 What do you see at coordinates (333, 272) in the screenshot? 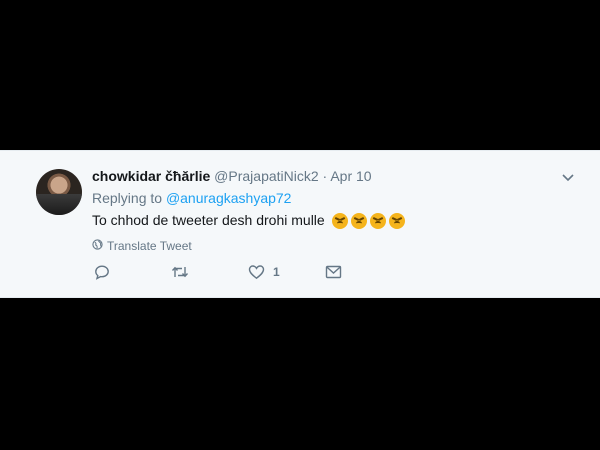
I see `envelope-icon` at bounding box center [333, 272].